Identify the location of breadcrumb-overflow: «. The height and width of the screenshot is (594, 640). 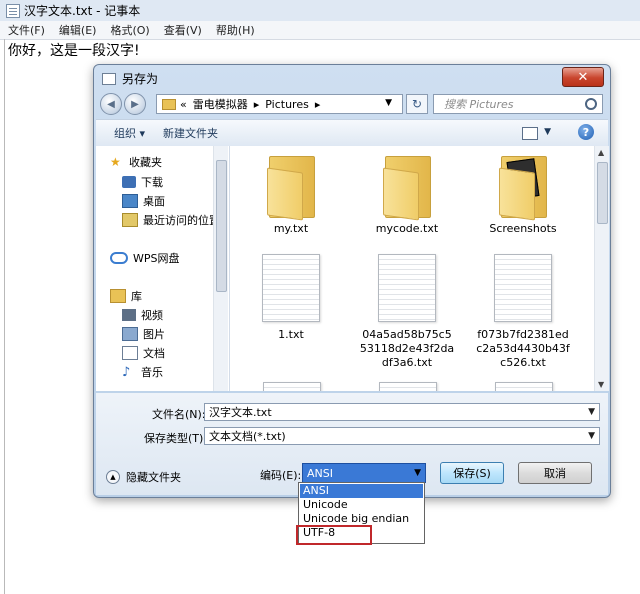
(183, 104).